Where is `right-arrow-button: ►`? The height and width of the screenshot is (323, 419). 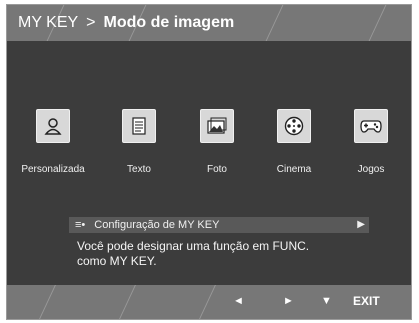 right-arrow-button: ► is located at coordinates (288, 301).